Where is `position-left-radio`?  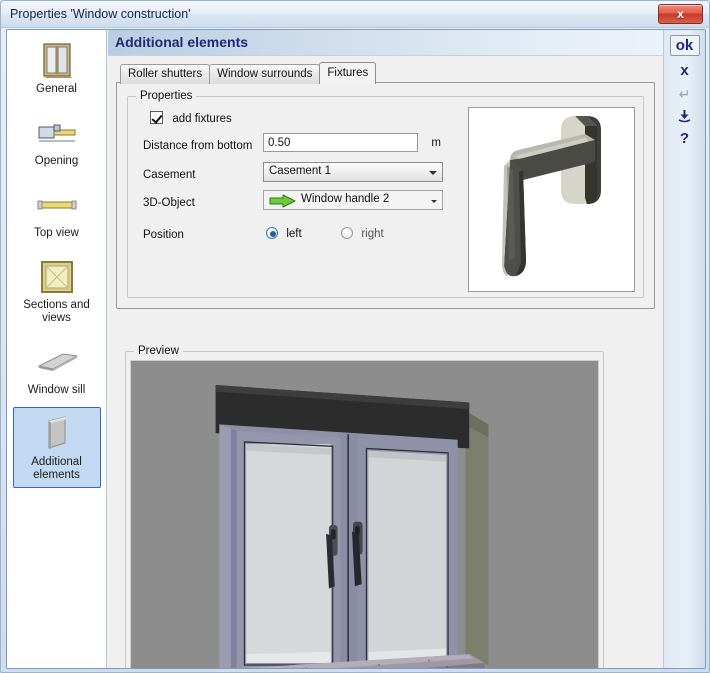 position-left-radio is located at coordinates (272, 233).